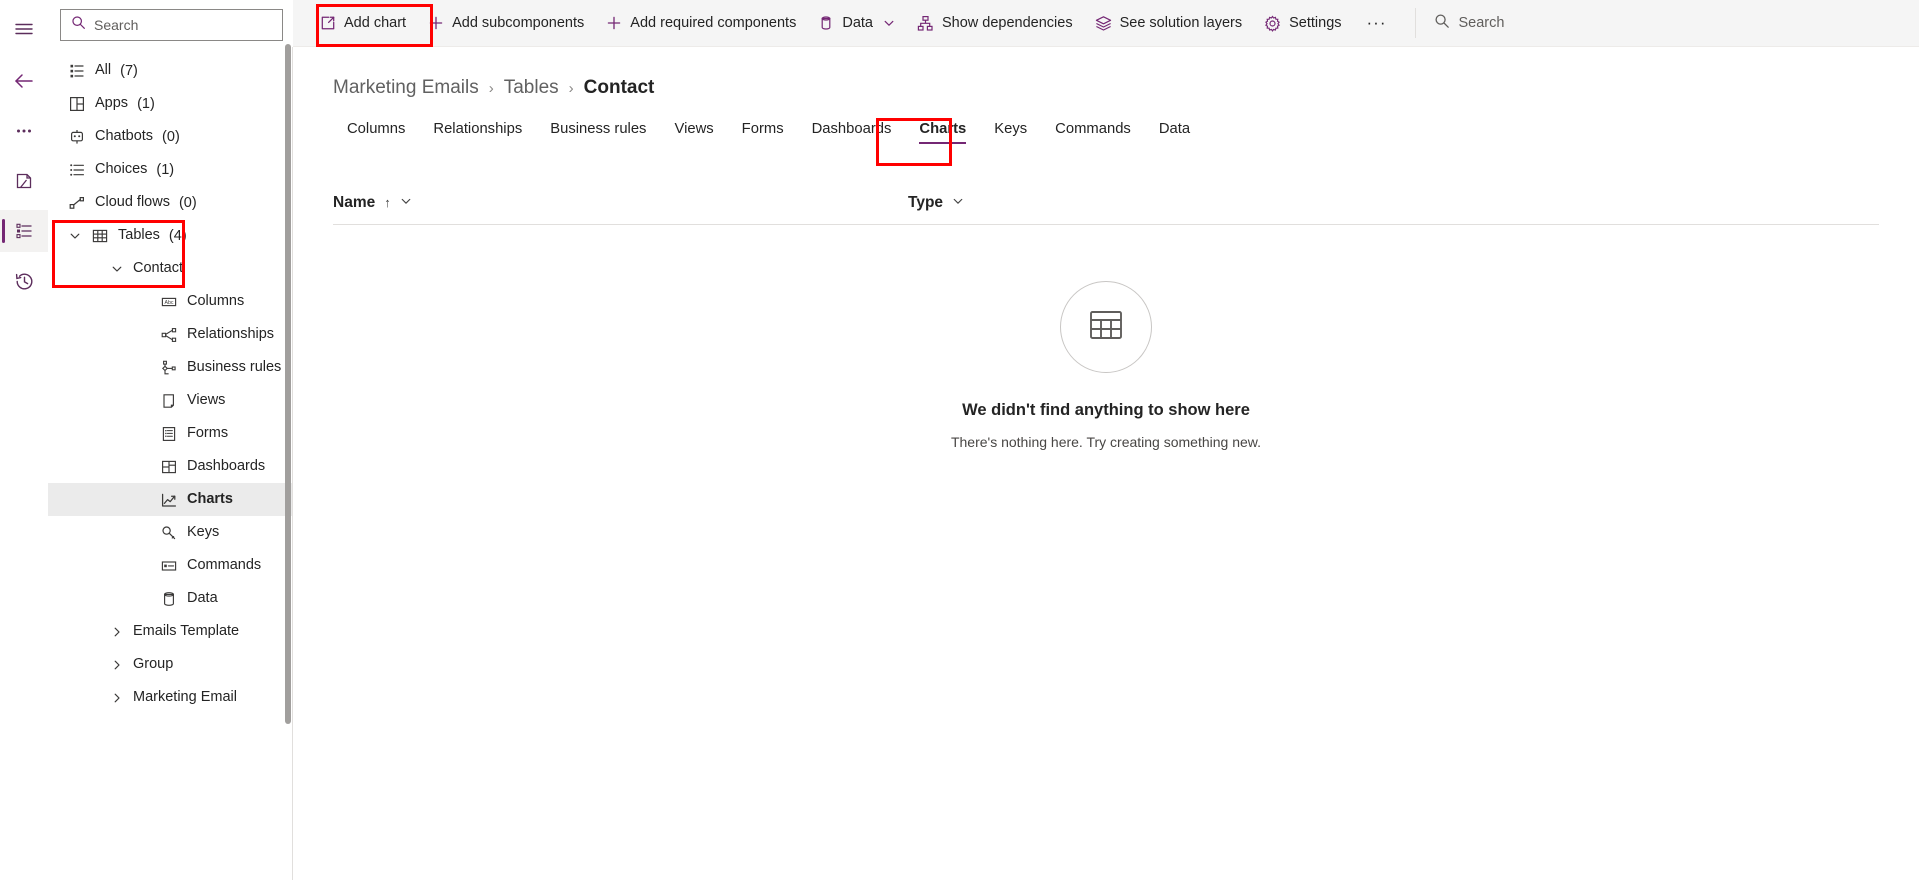 This screenshot has height=880, width=1919. I want to click on sidebar-item-marketing-email: Marketing Email, so click(170, 697).